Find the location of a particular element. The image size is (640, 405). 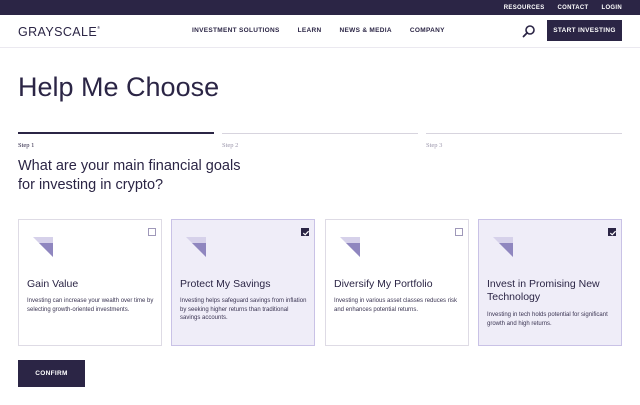

step-1: Step 1 is located at coordinates (116, 140).